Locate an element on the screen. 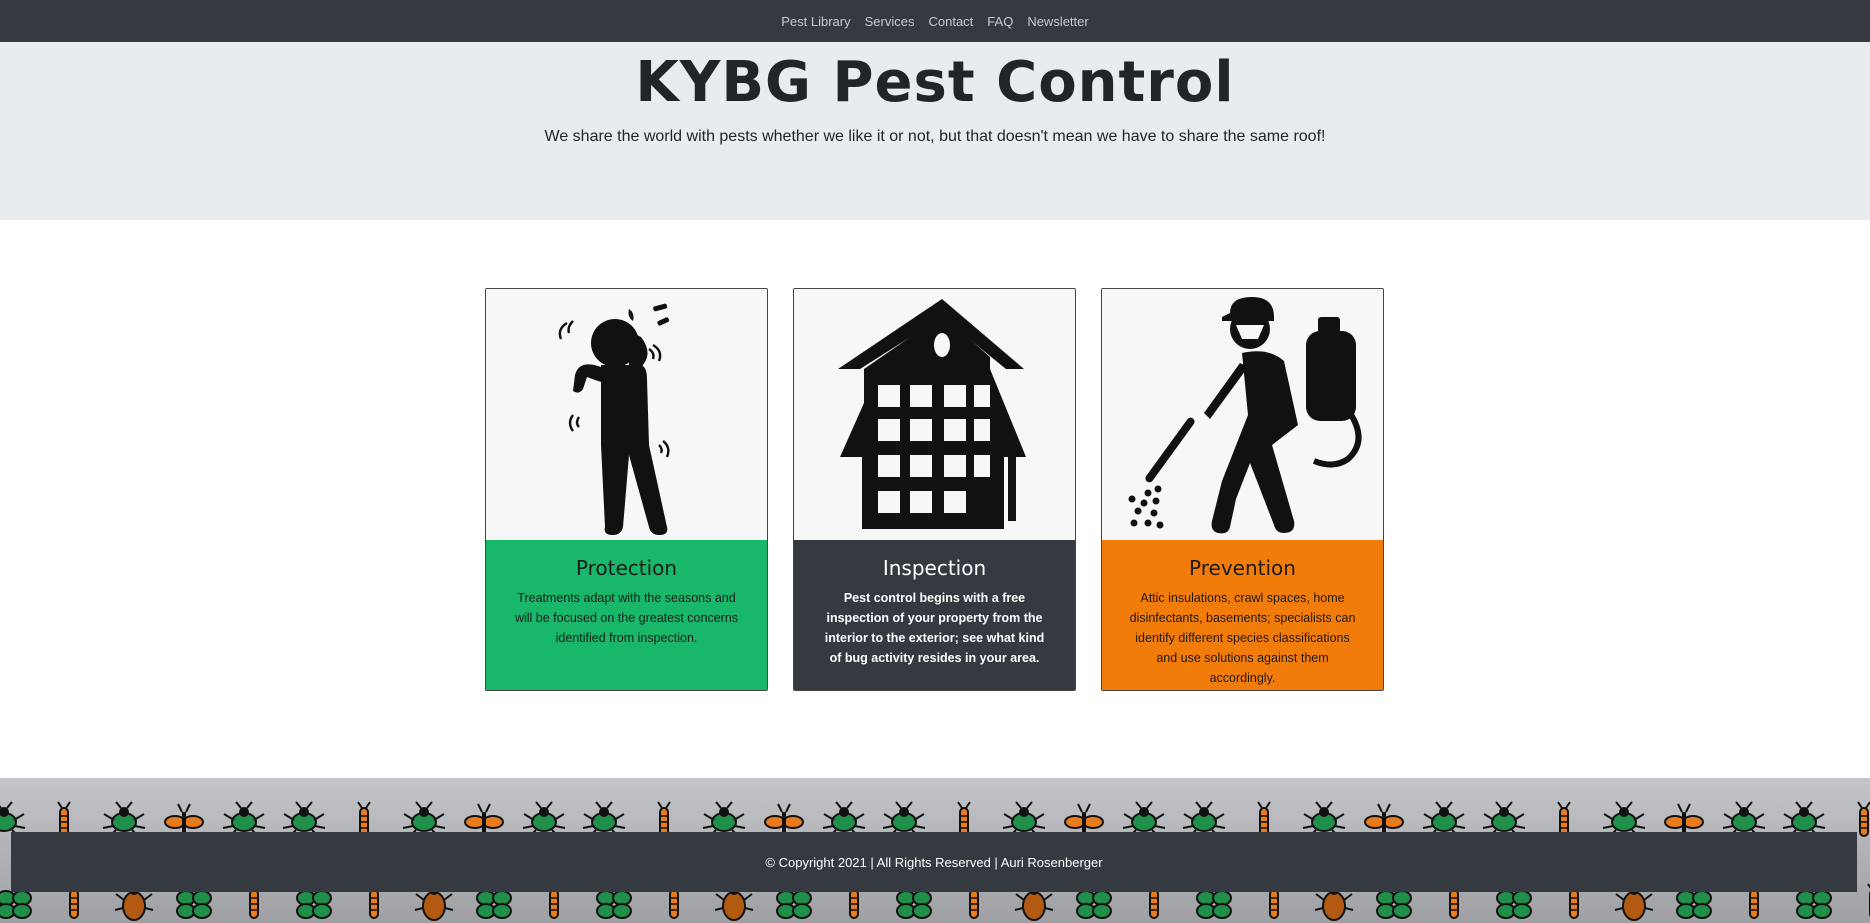 The height and width of the screenshot is (923, 1870). page-title: KYBG Pest Control is located at coordinates (935, 82).